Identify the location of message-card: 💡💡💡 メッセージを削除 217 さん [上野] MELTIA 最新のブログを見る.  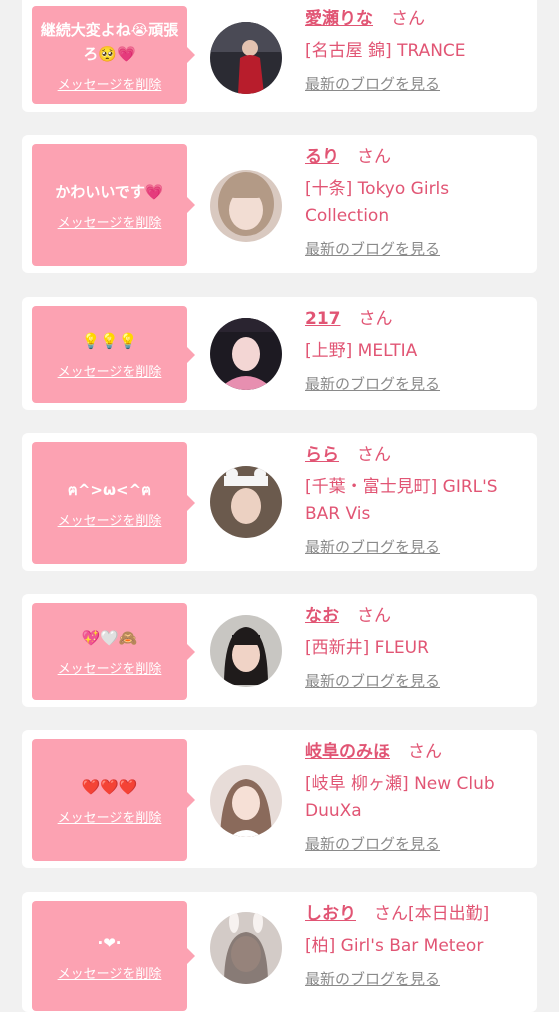
(279, 353).